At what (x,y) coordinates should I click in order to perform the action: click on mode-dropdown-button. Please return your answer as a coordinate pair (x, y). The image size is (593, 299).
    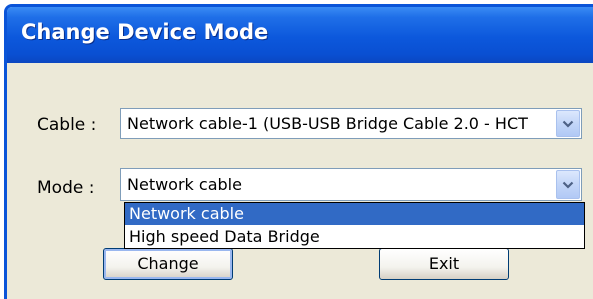
    Looking at the image, I should click on (568, 184).